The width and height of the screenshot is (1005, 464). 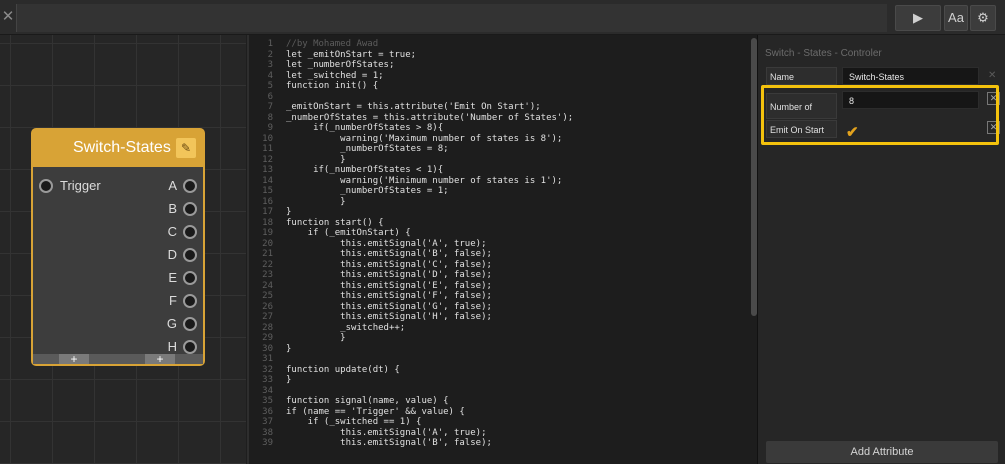 What do you see at coordinates (173, 300) in the screenshot?
I see `port-label: F` at bounding box center [173, 300].